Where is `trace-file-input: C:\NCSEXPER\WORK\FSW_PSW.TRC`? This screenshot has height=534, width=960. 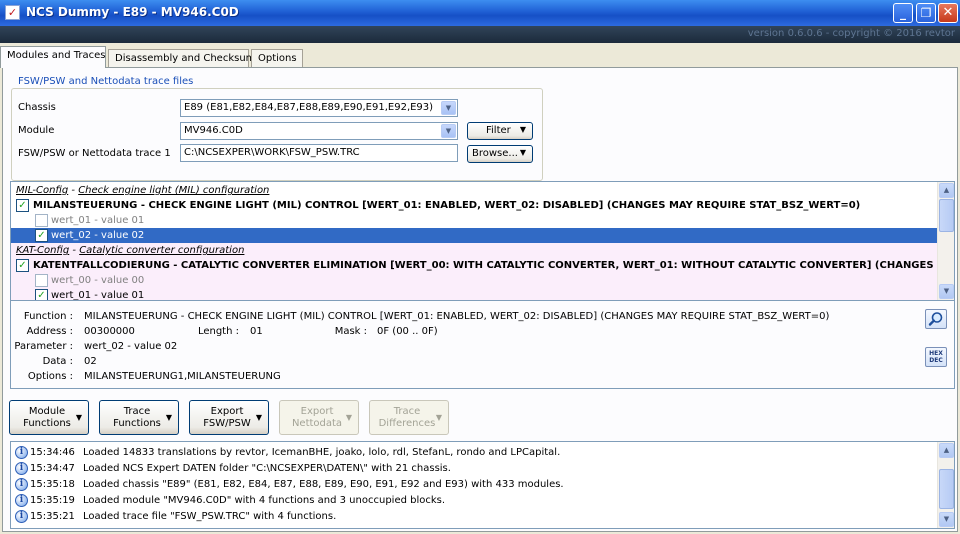
trace-file-input: C:\NCSEXPER\WORK\FSW_PSW.TRC is located at coordinates (319, 153).